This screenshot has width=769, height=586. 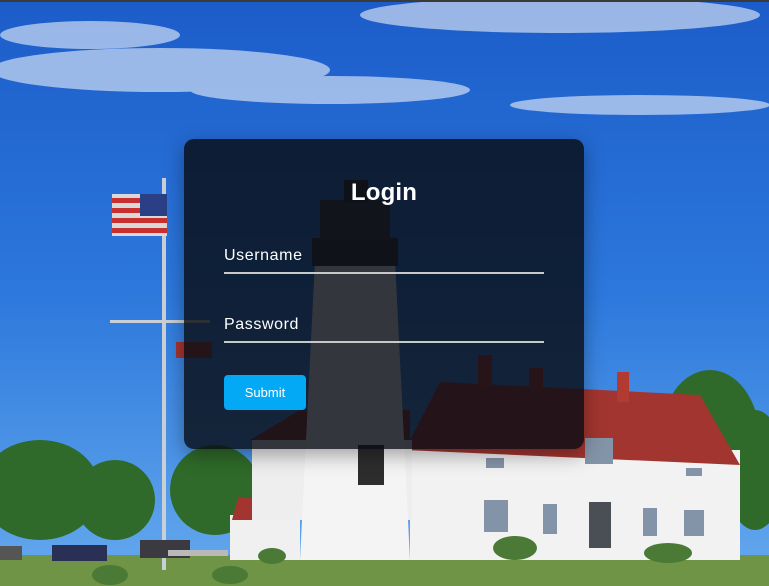 I want to click on submit-button: Submit, so click(x=265, y=392).